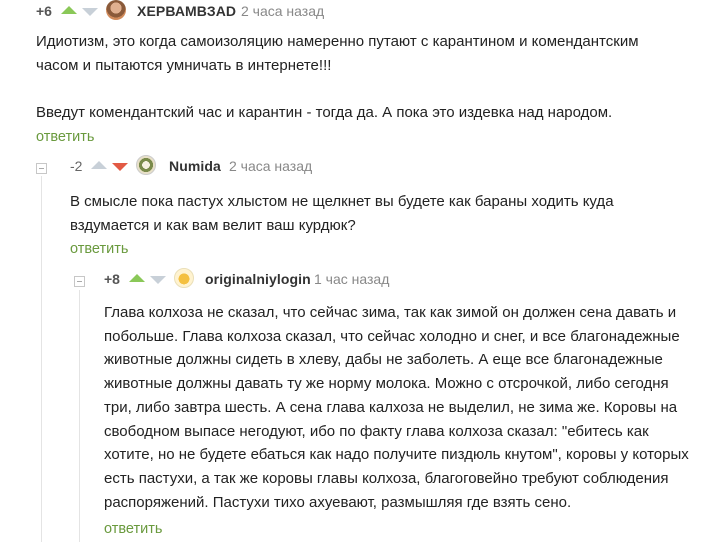 This screenshot has height=542, width=720. What do you see at coordinates (186, 11) in the screenshot?
I see `username: ХЕРВАМВЗАD` at bounding box center [186, 11].